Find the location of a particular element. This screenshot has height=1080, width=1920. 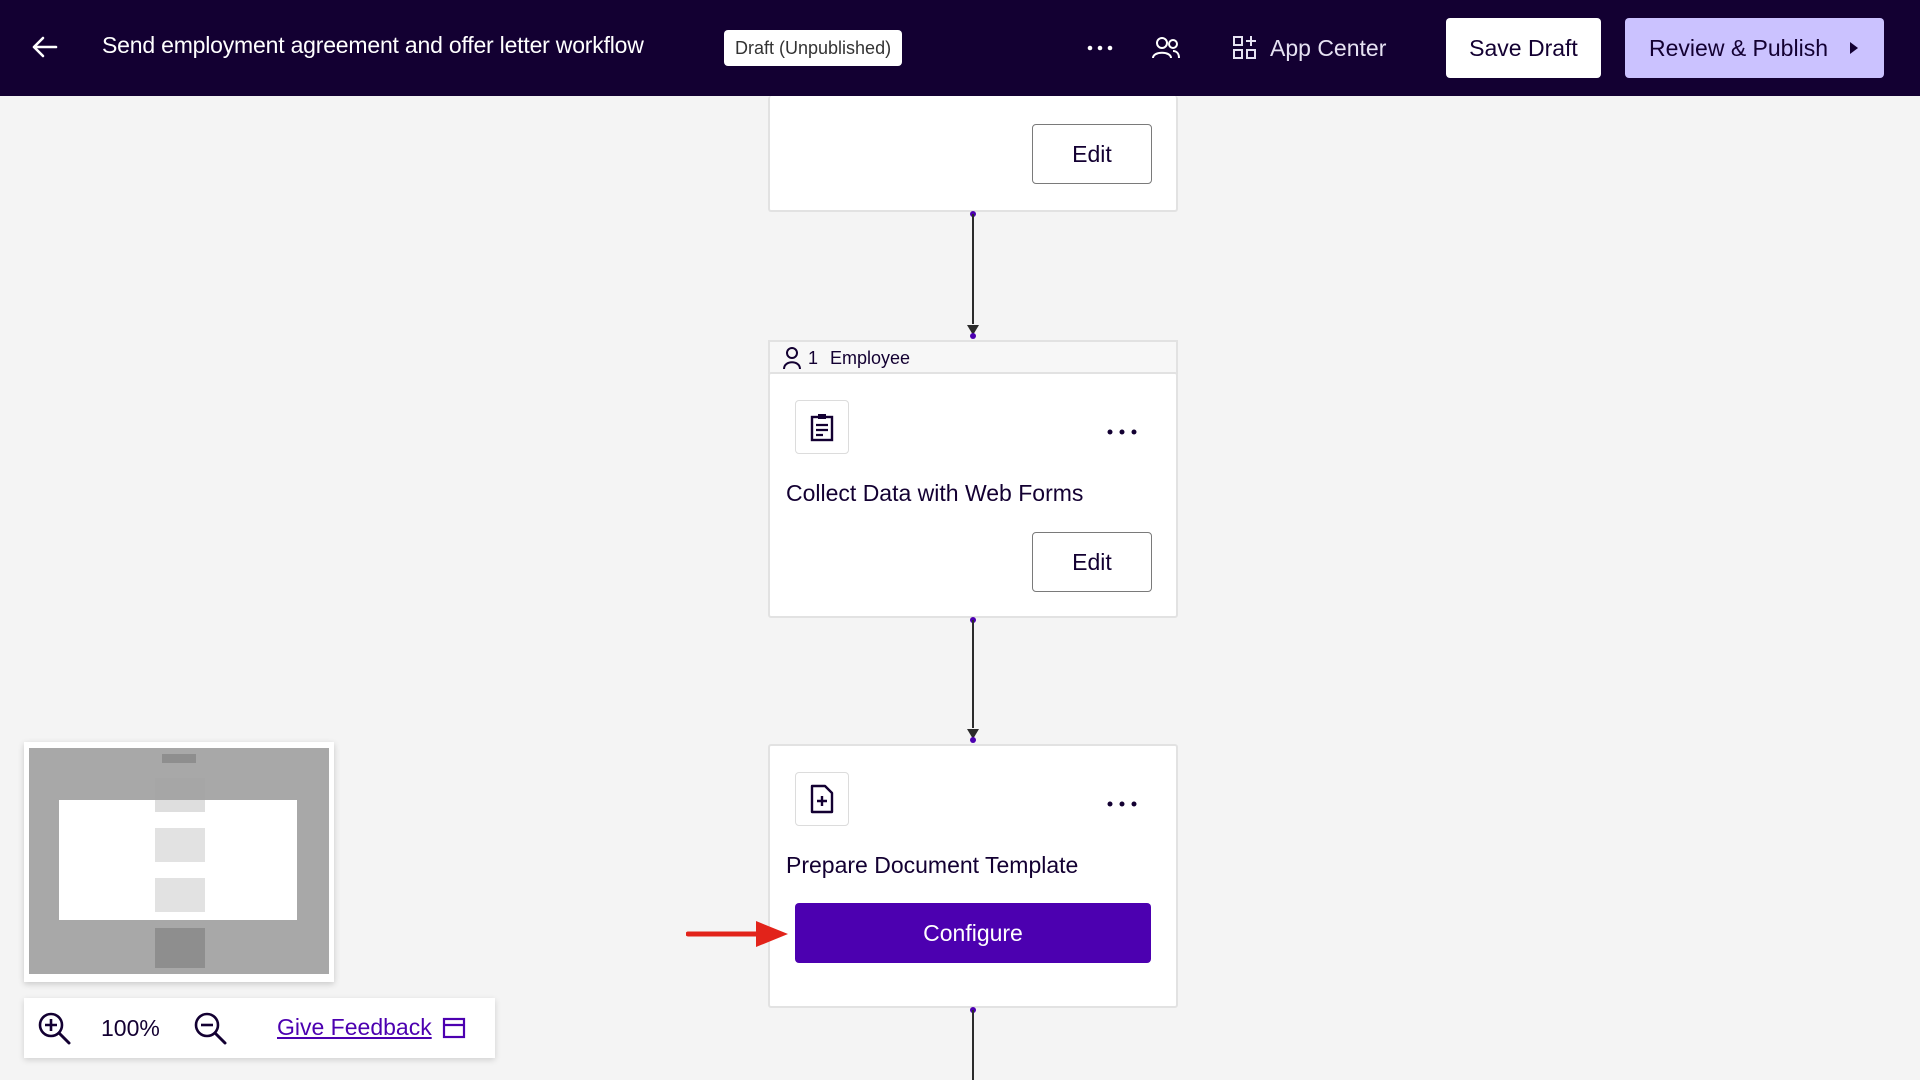

workflow-step-card: Prepare Document Template is located at coordinates (973, 876).